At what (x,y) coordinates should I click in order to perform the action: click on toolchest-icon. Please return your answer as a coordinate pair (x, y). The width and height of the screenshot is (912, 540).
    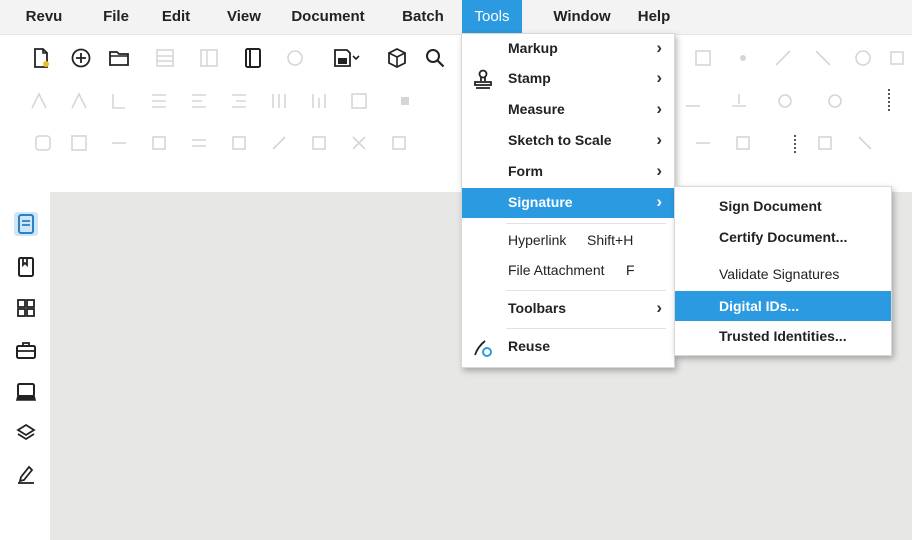
    Looking at the image, I should click on (26, 350).